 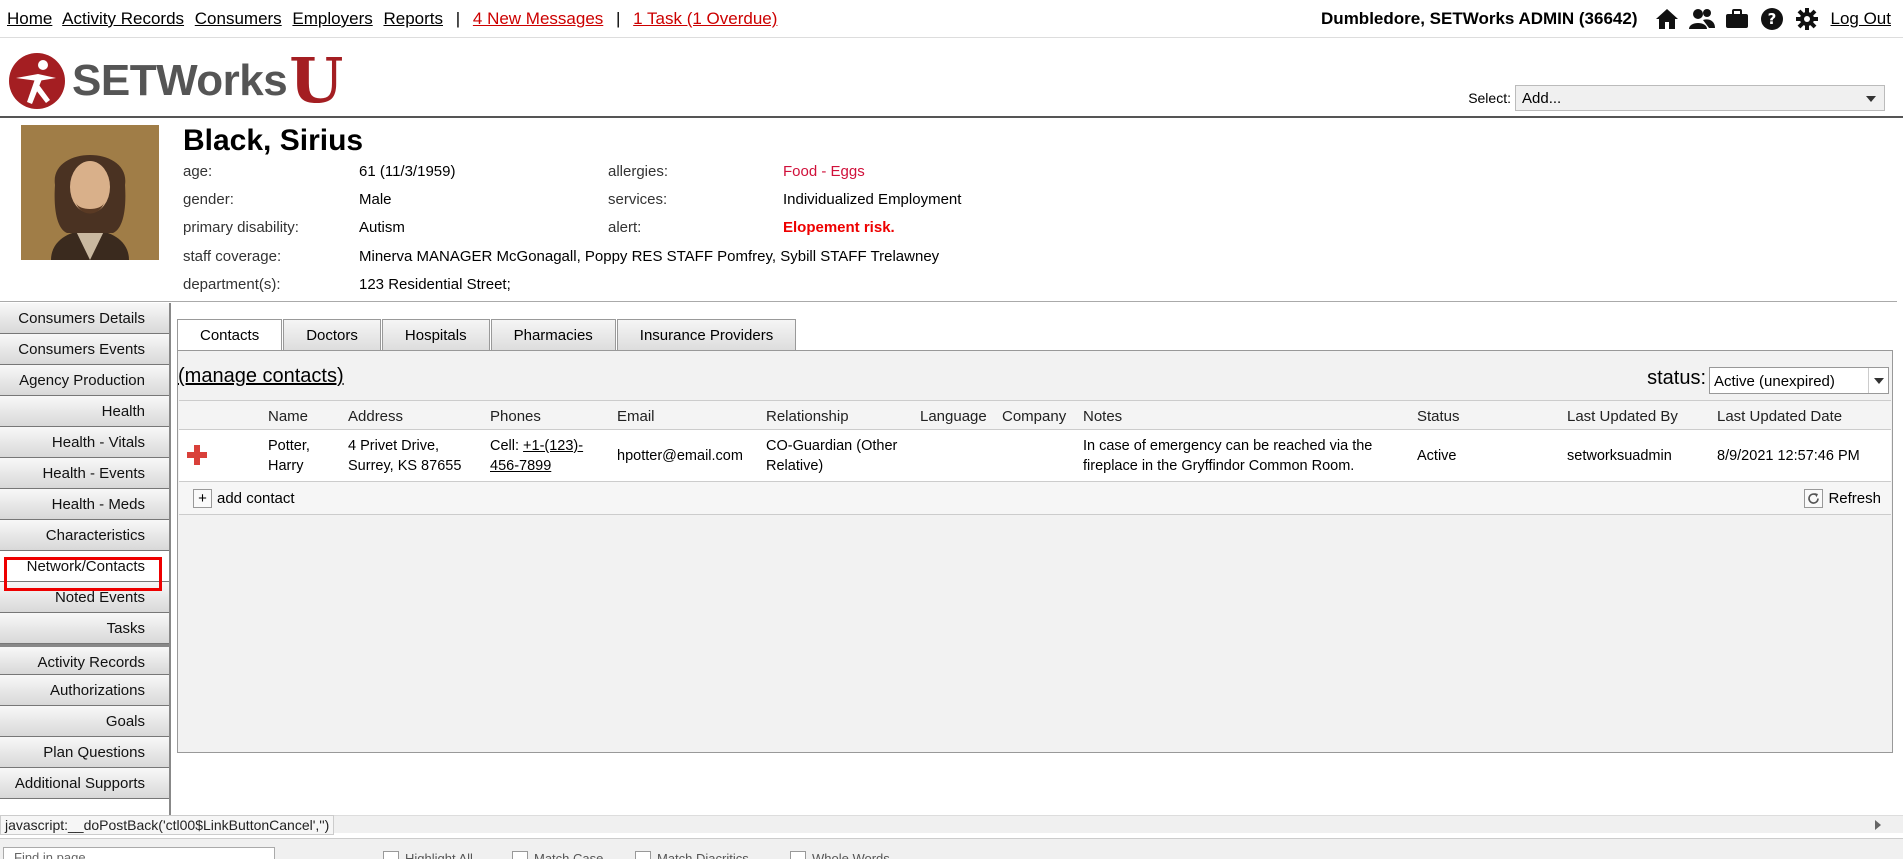 I want to click on select-label: Select:, so click(x=1489, y=98).